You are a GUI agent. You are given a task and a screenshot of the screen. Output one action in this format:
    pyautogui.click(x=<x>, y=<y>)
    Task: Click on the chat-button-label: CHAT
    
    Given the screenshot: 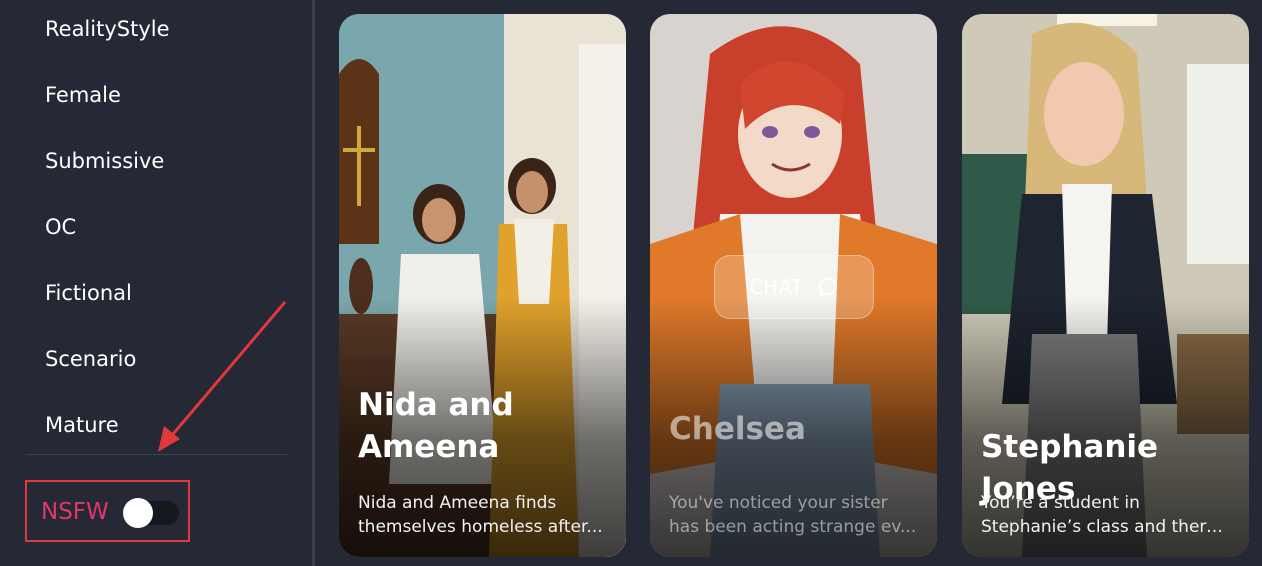 What is the action you would take?
    pyautogui.click(x=776, y=287)
    